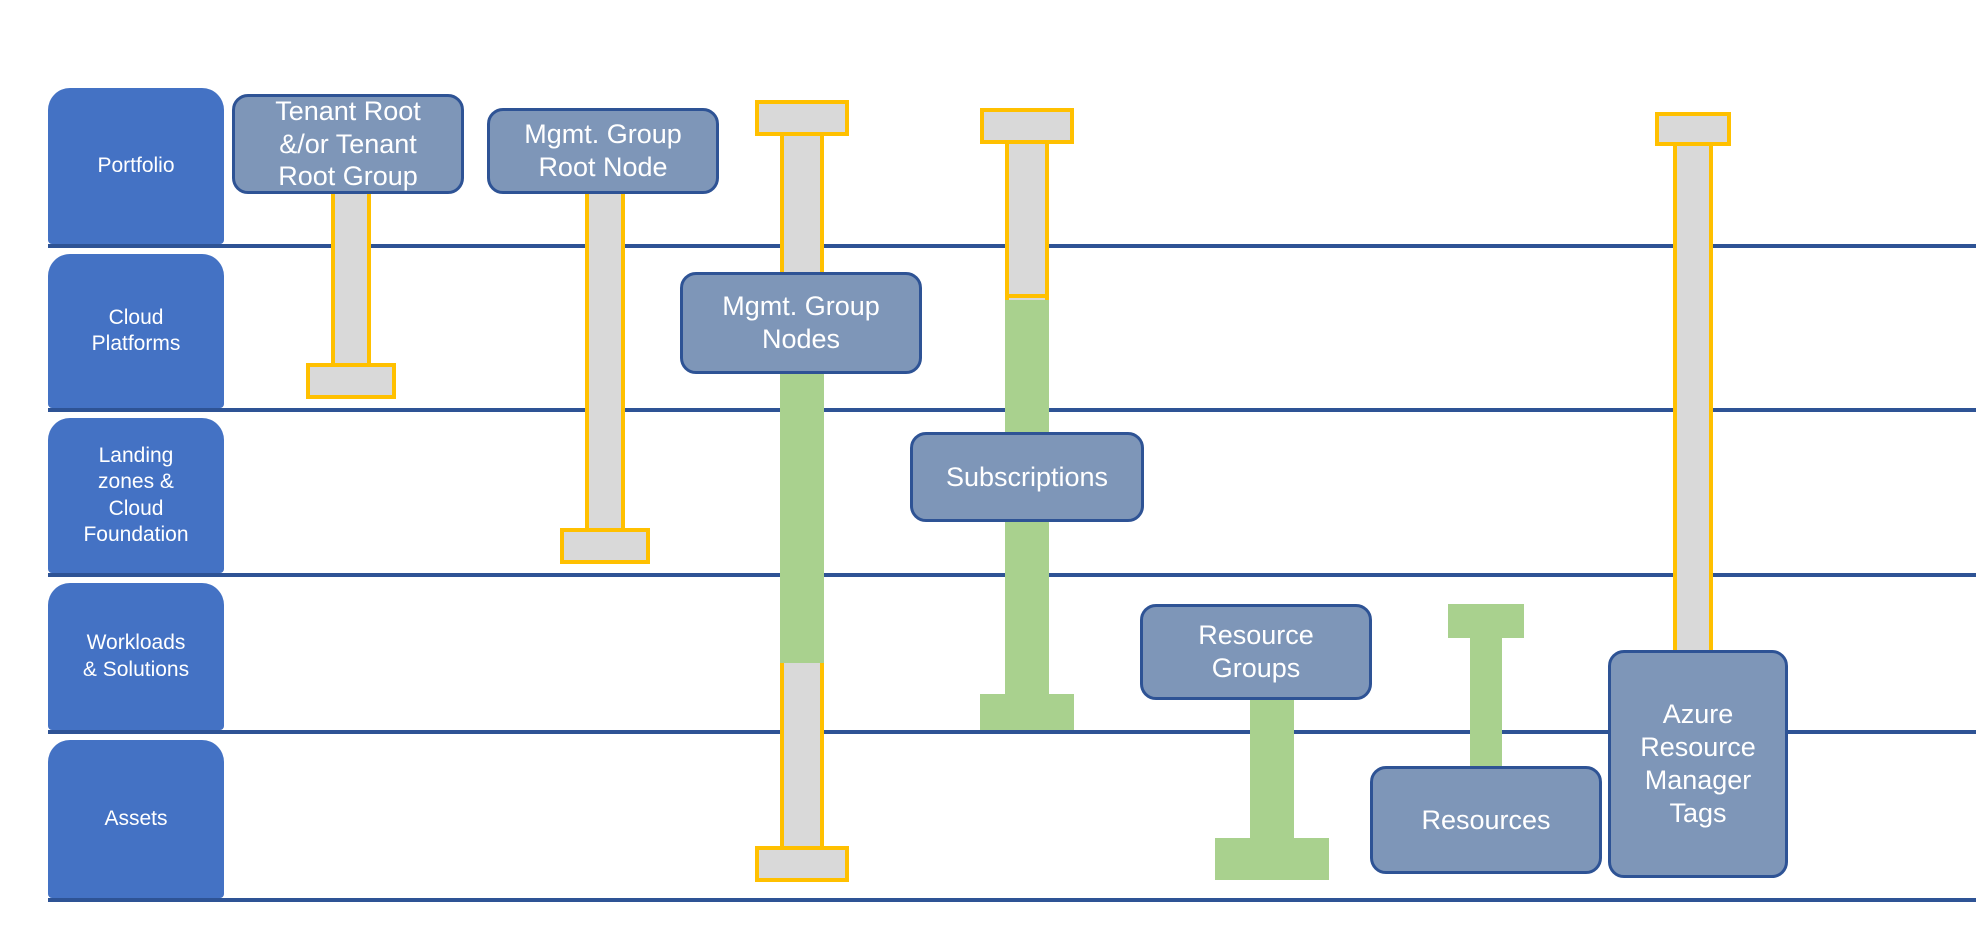 The image size is (1976, 928). I want to click on node-subscriptions: Subscriptions, so click(1027, 477).